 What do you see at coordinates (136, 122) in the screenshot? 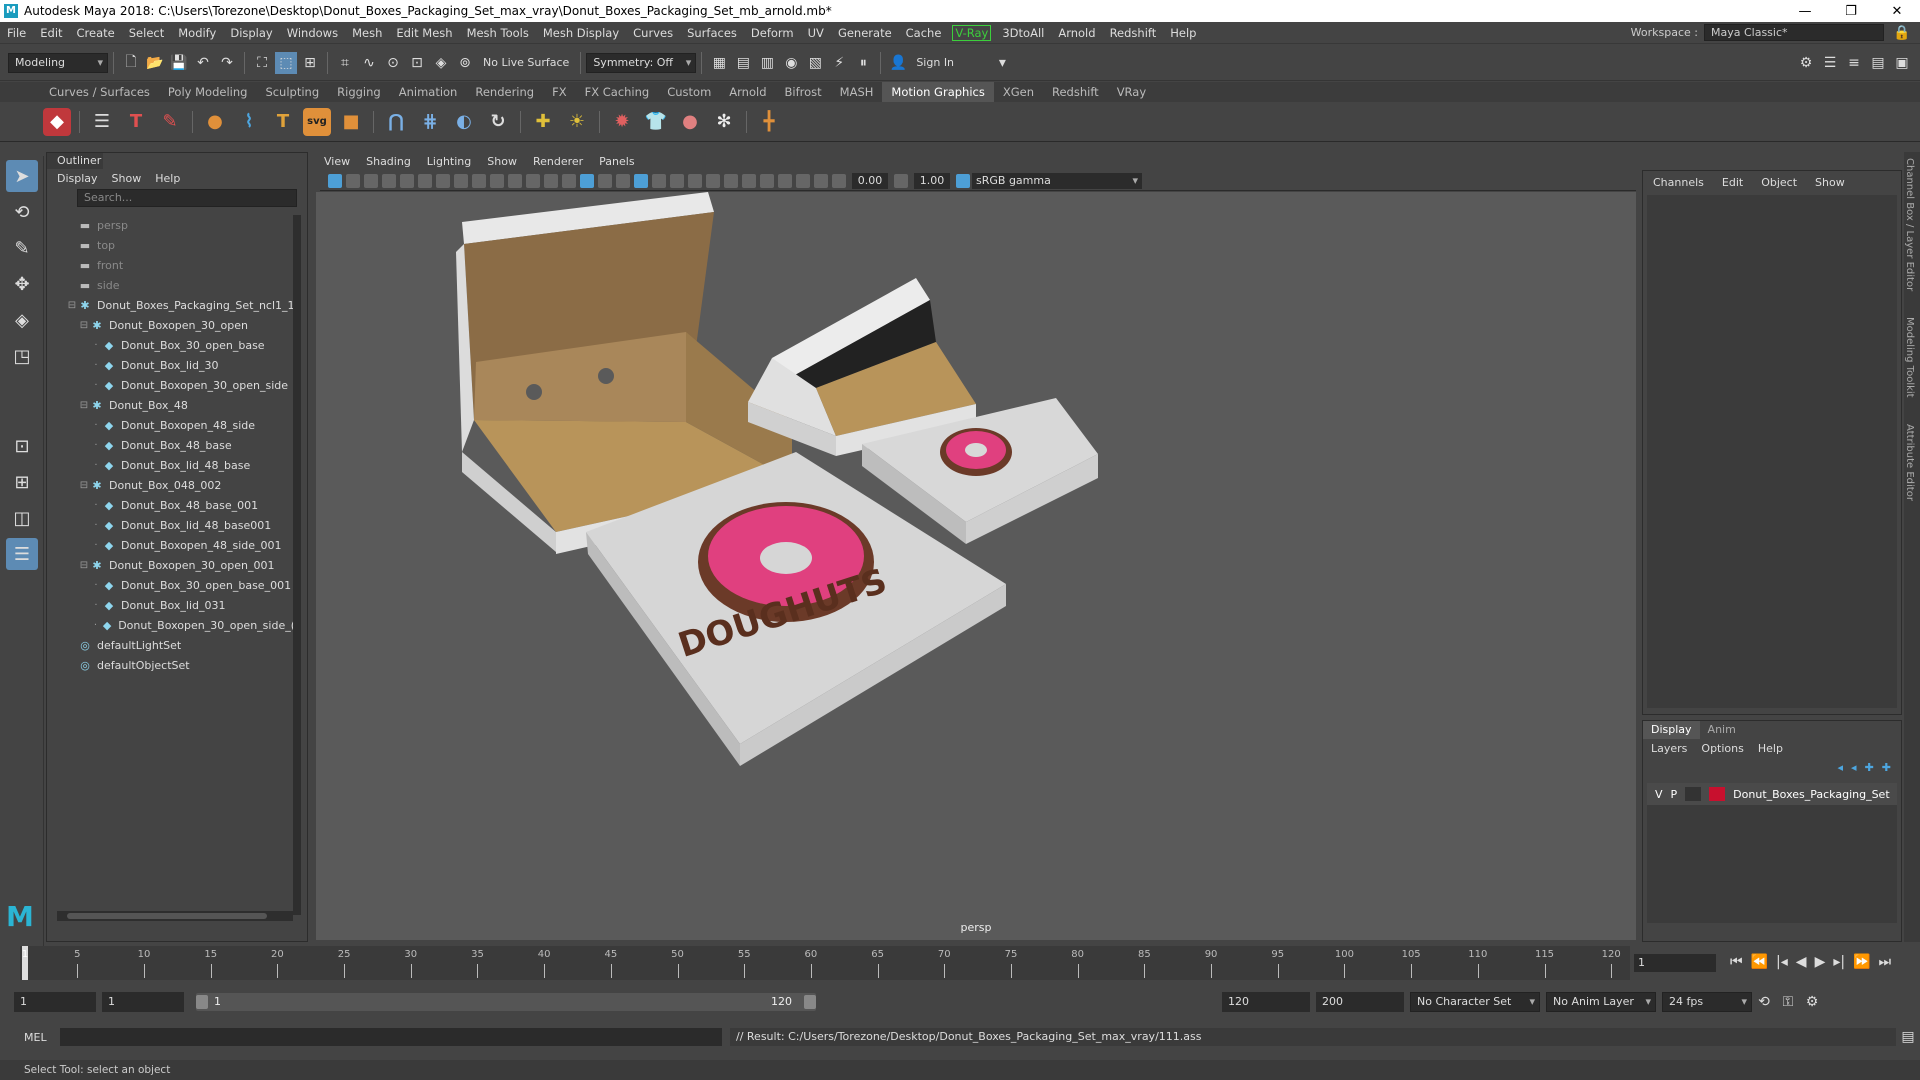
I see `text-tool-icon: T` at bounding box center [136, 122].